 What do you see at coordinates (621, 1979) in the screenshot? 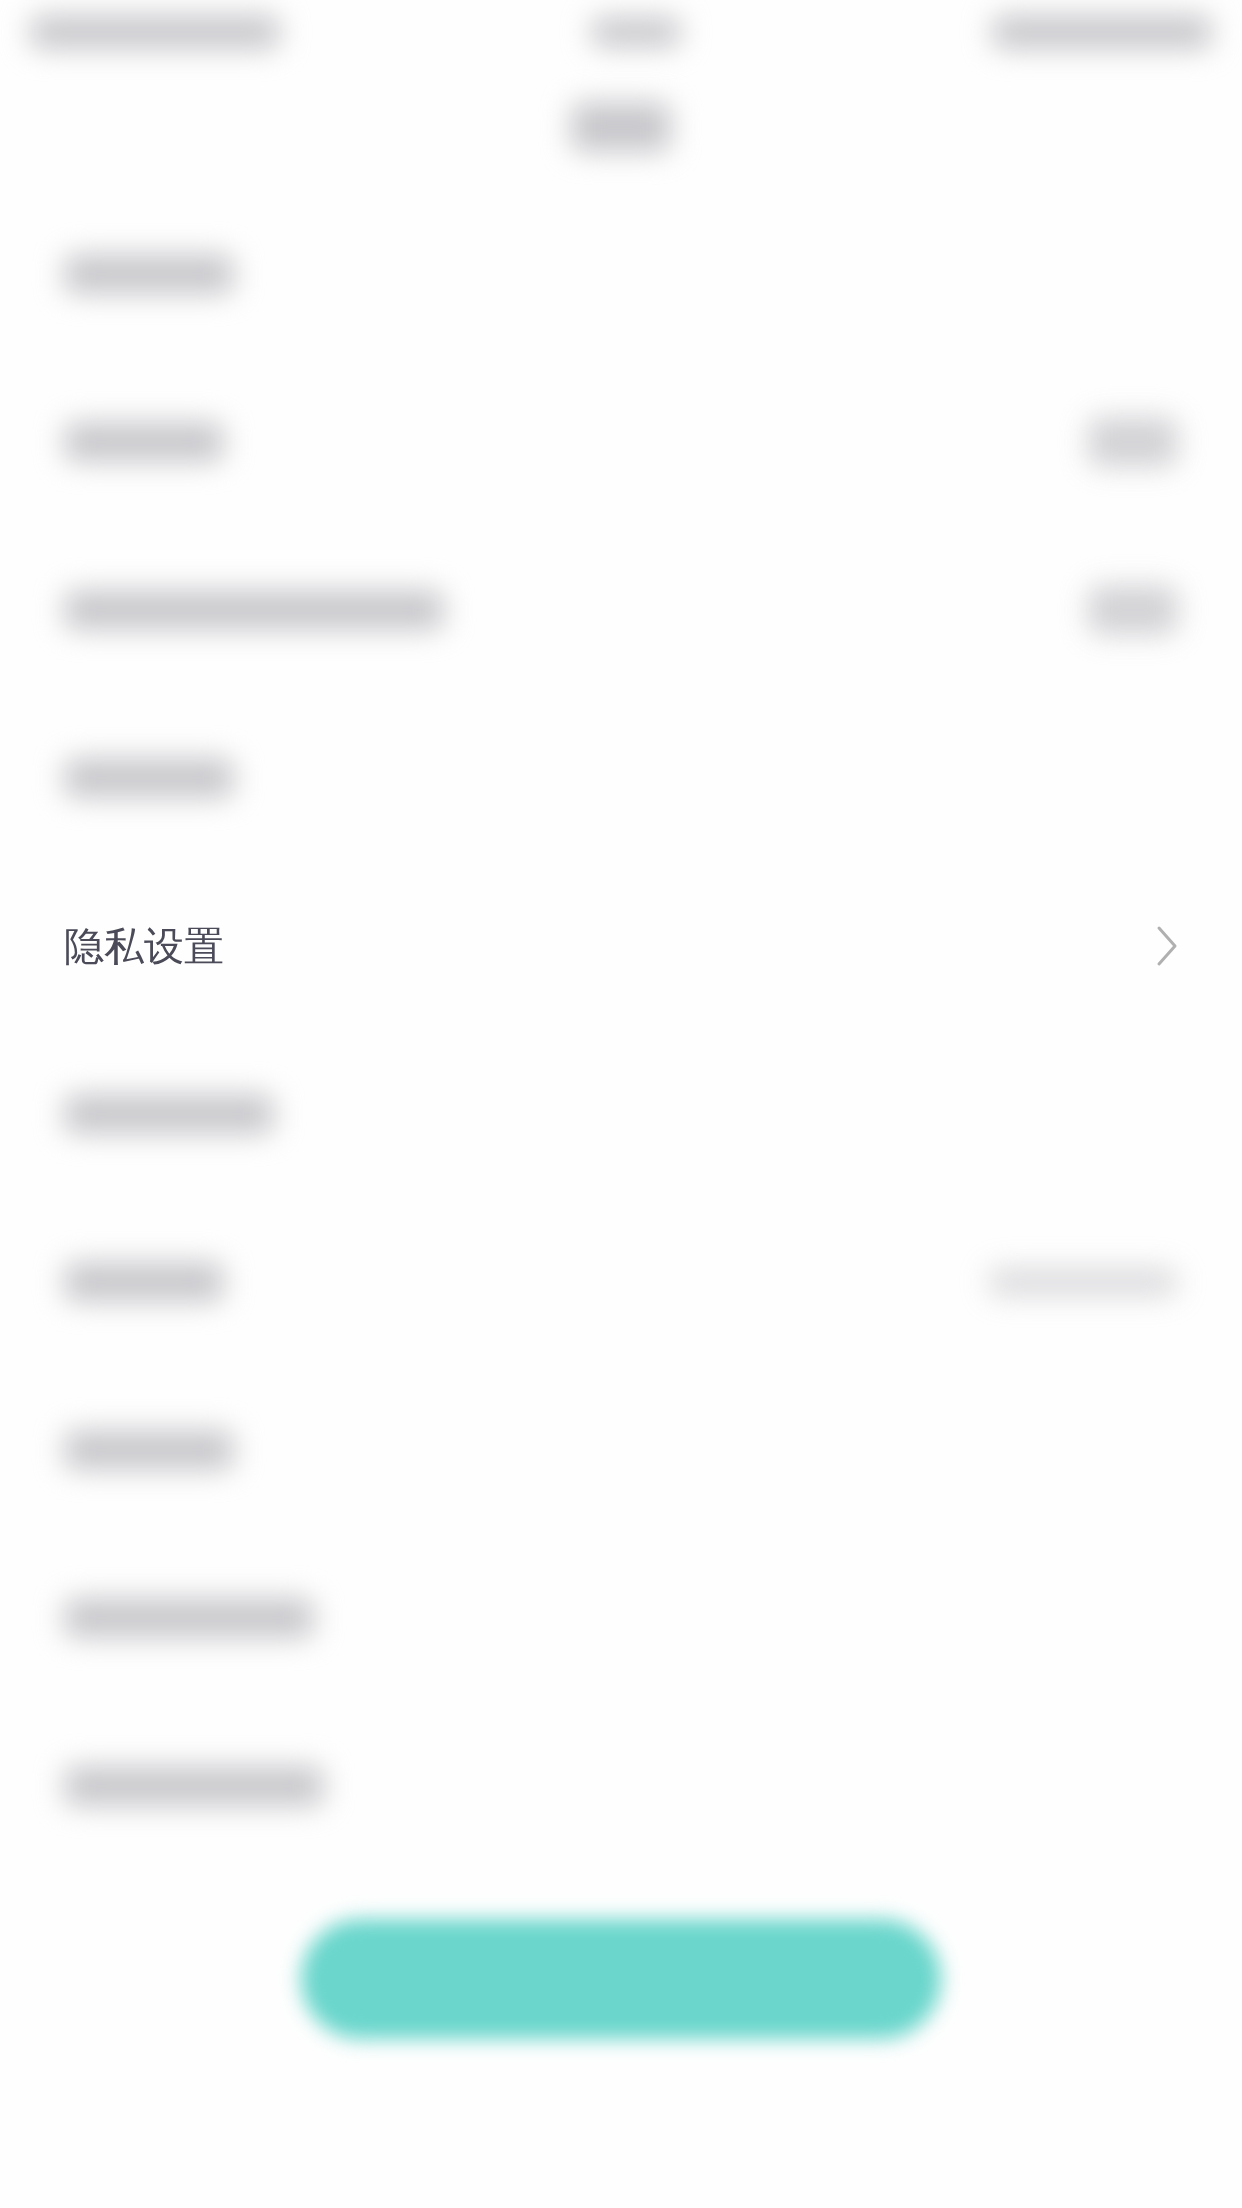
I see `blurred-button` at bounding box center [621, 1979].